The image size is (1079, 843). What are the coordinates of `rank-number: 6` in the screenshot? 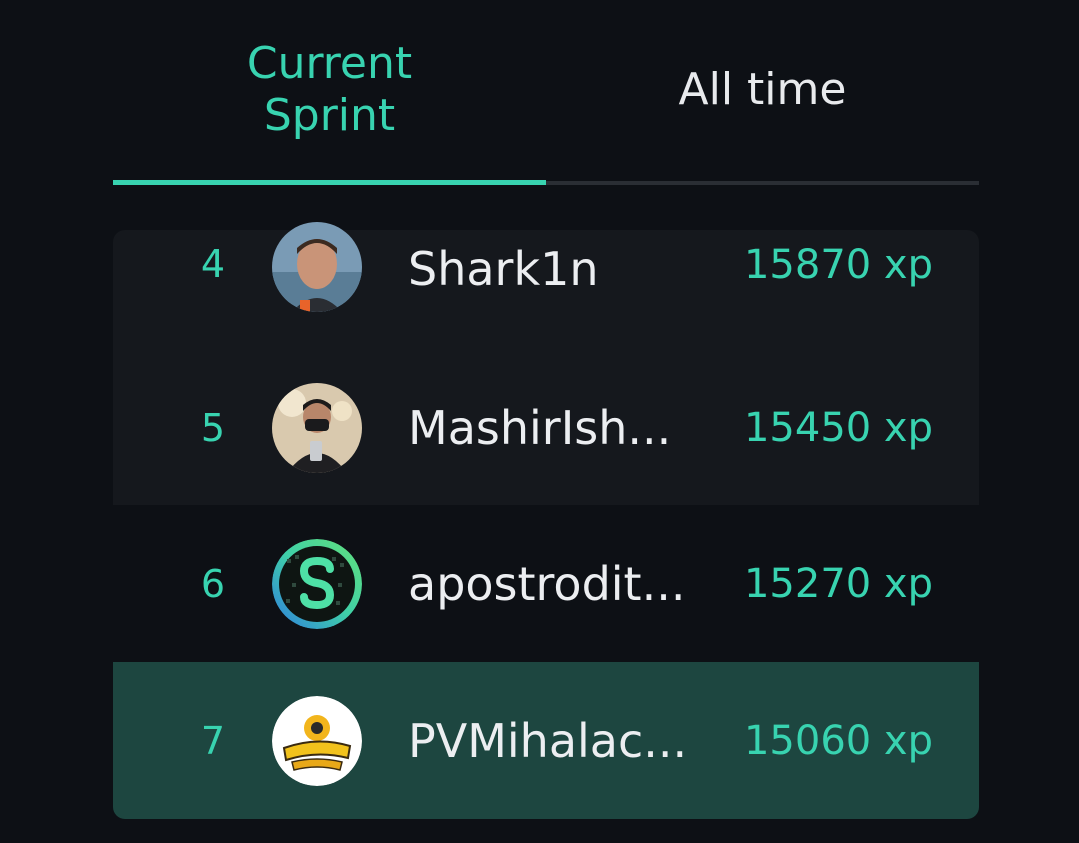 It's located at (213, 583).